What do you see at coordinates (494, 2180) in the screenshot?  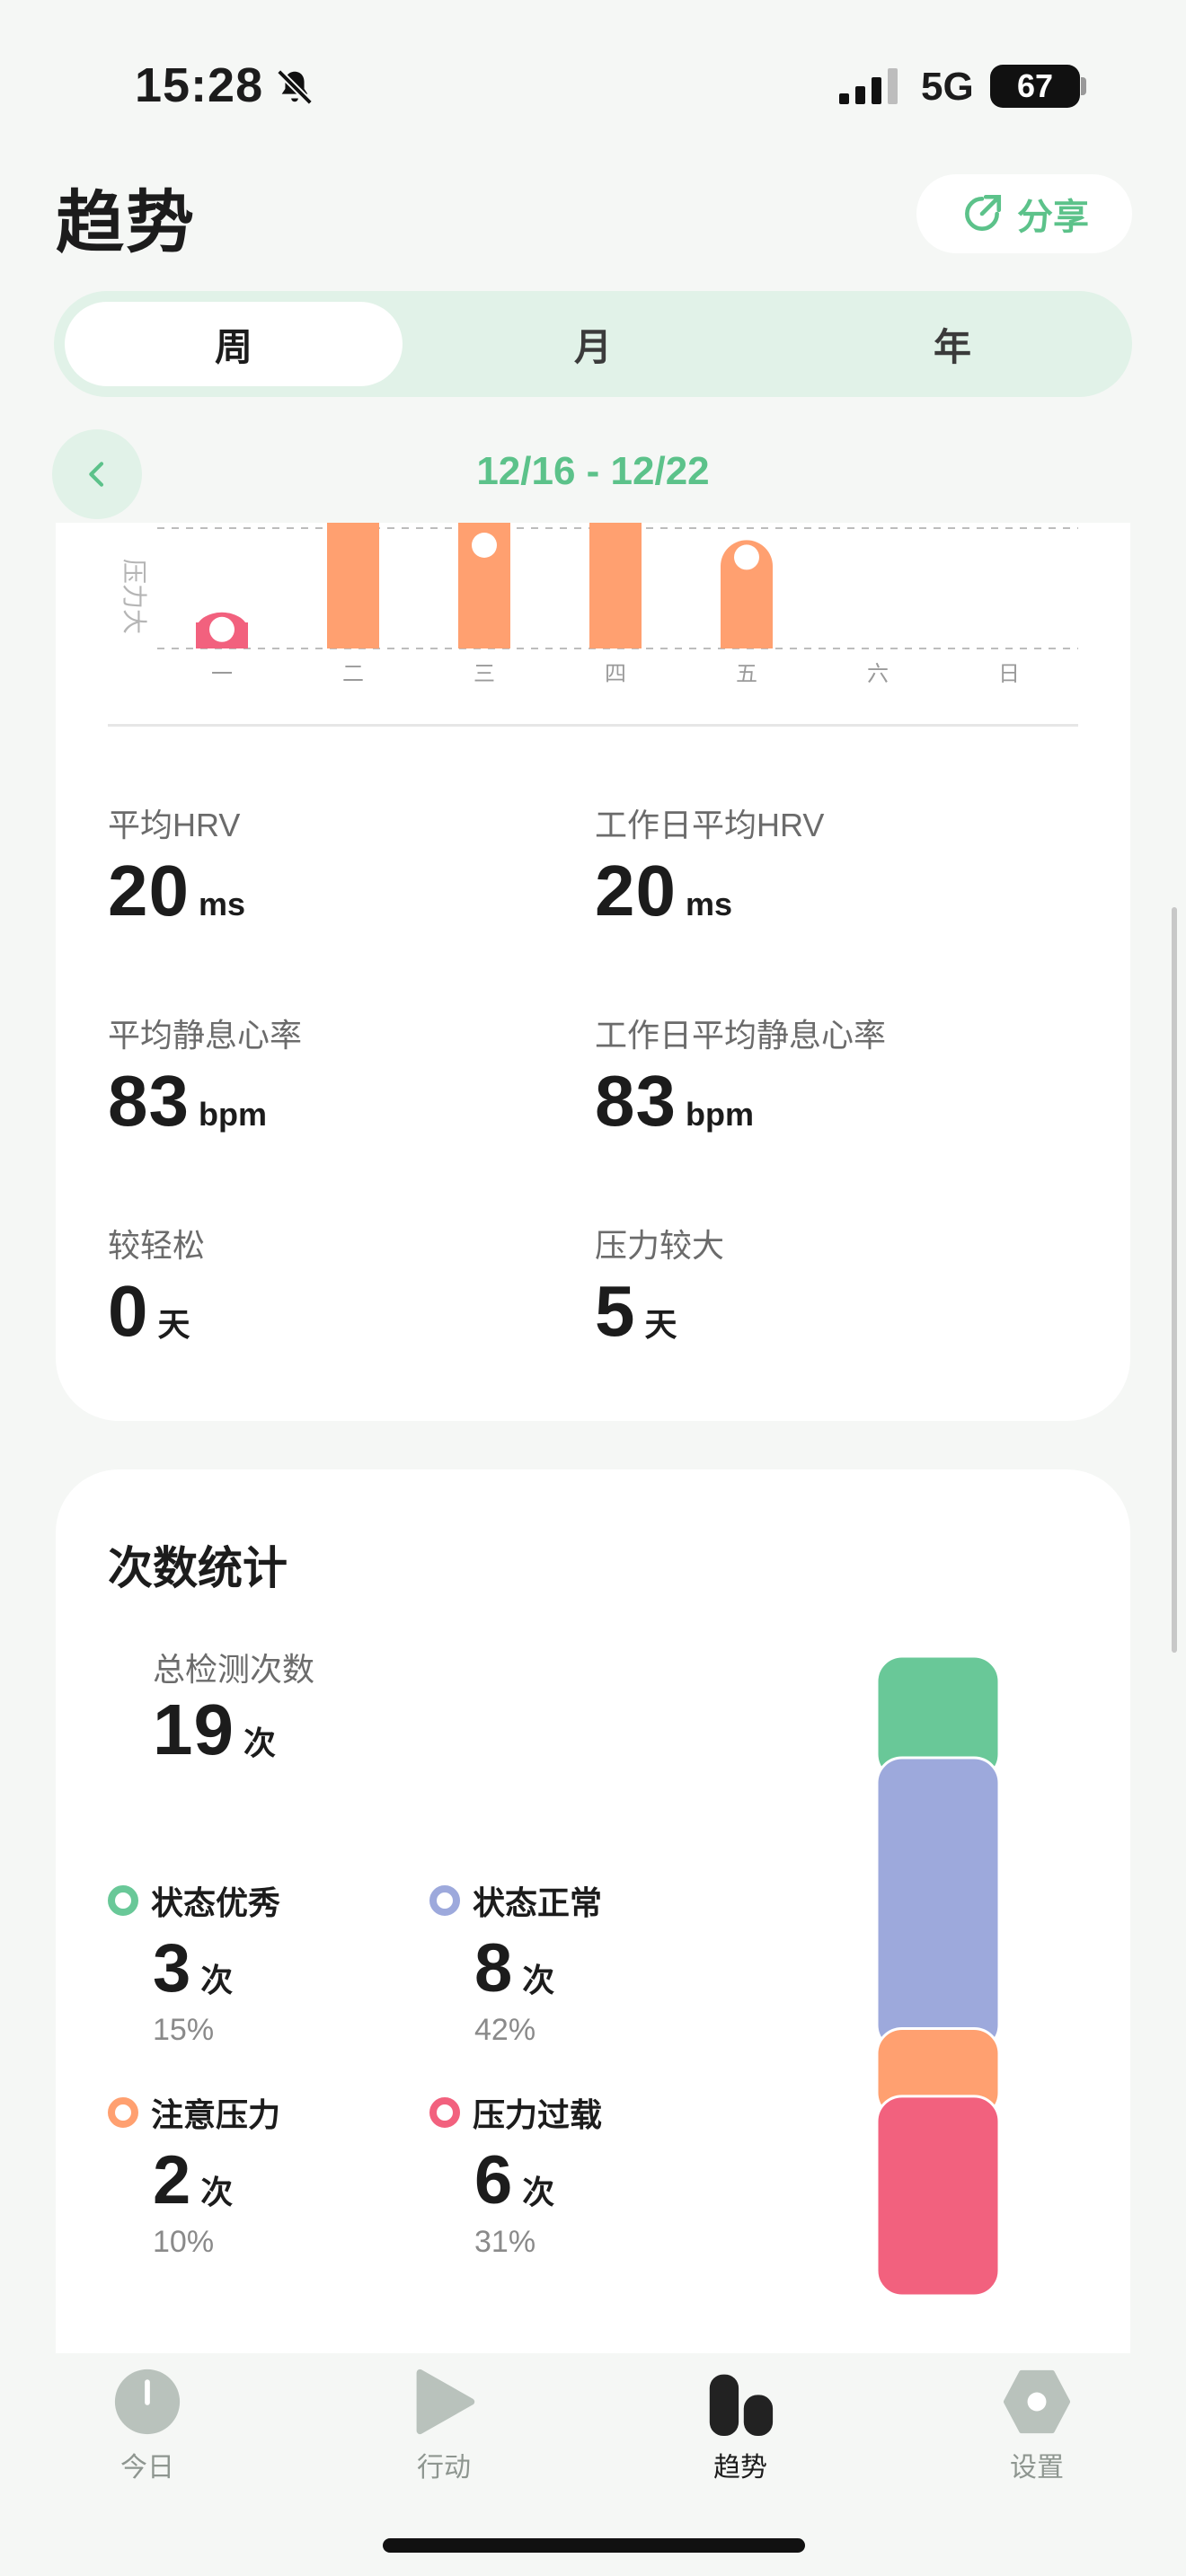 I see `category-value: 6` at bounding box center [494, 2180].